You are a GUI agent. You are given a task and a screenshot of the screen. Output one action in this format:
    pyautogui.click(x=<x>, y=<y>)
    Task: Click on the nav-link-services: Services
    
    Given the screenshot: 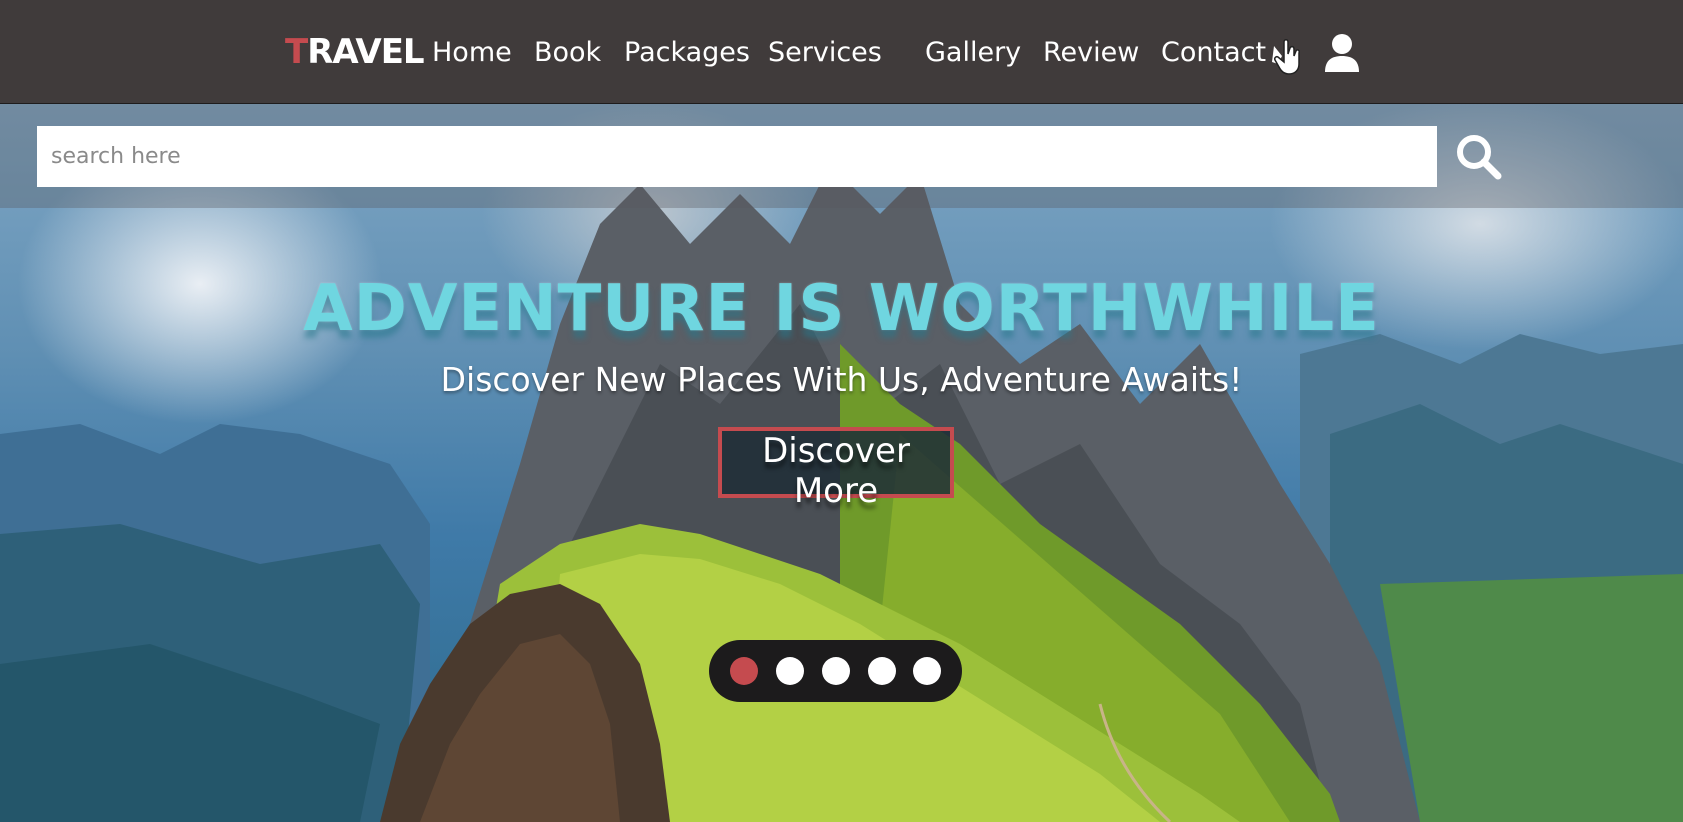 What is the action you would take?
    pyautogui.click(x=825, y=53)
    